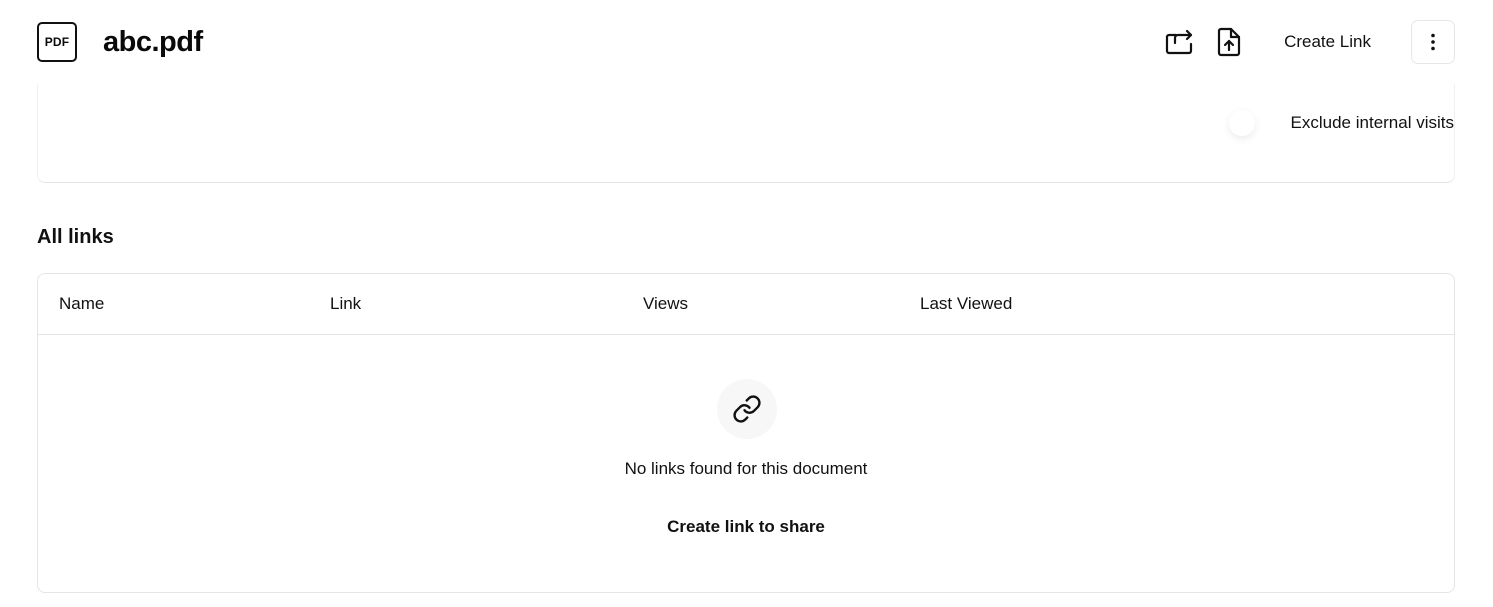 This screenshot has width=1493, height=607. Describe the element at coordinates (747, 409) in the screenshot. I see `link-icon` at that location.